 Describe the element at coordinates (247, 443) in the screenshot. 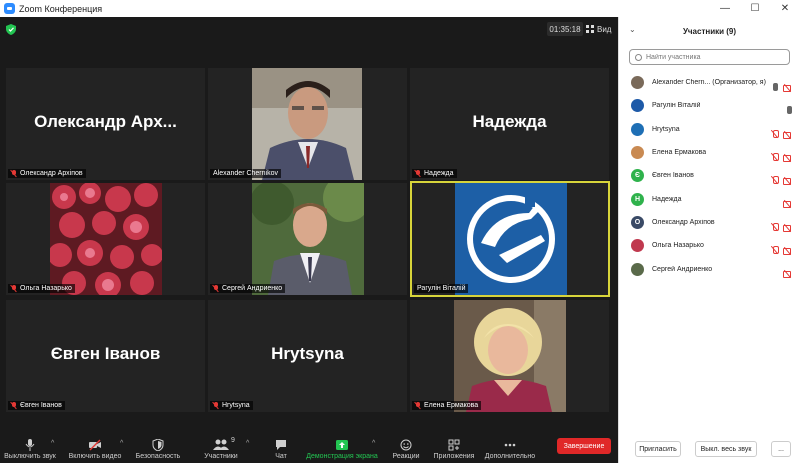

I see `participants-options-caret: ^` at that location.